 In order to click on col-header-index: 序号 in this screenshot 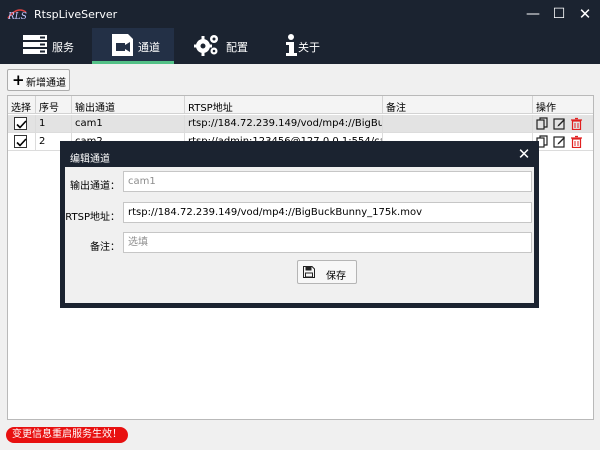, I will do `click(54, 105)`.